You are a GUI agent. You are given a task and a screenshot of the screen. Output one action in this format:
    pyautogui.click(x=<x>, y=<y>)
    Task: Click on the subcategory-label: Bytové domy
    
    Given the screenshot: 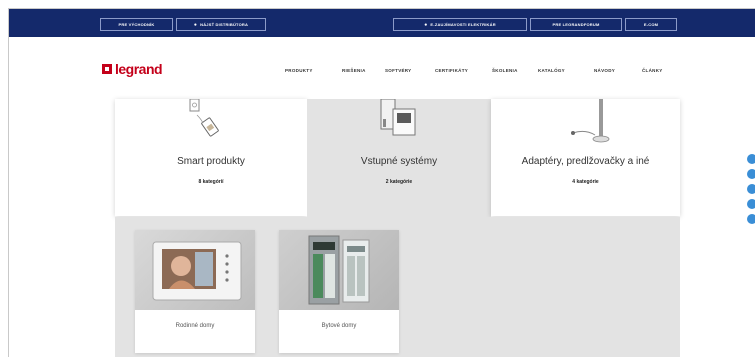 What is the action you would take?
    pyautogui.click(x=339, y=326)
    